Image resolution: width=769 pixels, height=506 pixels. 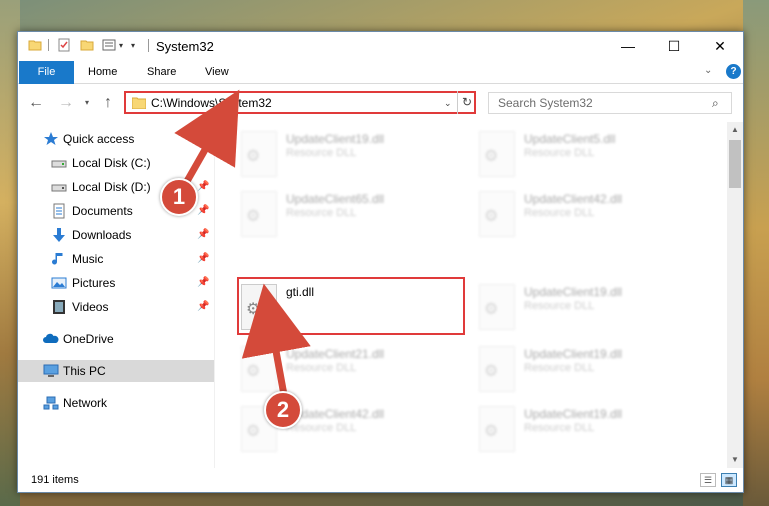 I want to click on sidebar-item-quick-access: Quick access, so click(x=116, y=139).